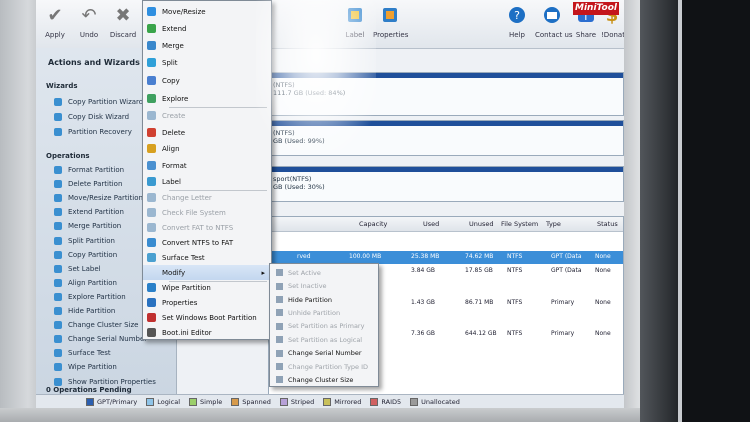  I want to click on context-menu-item: Set Windows Boot Partition, so click(207, 317).